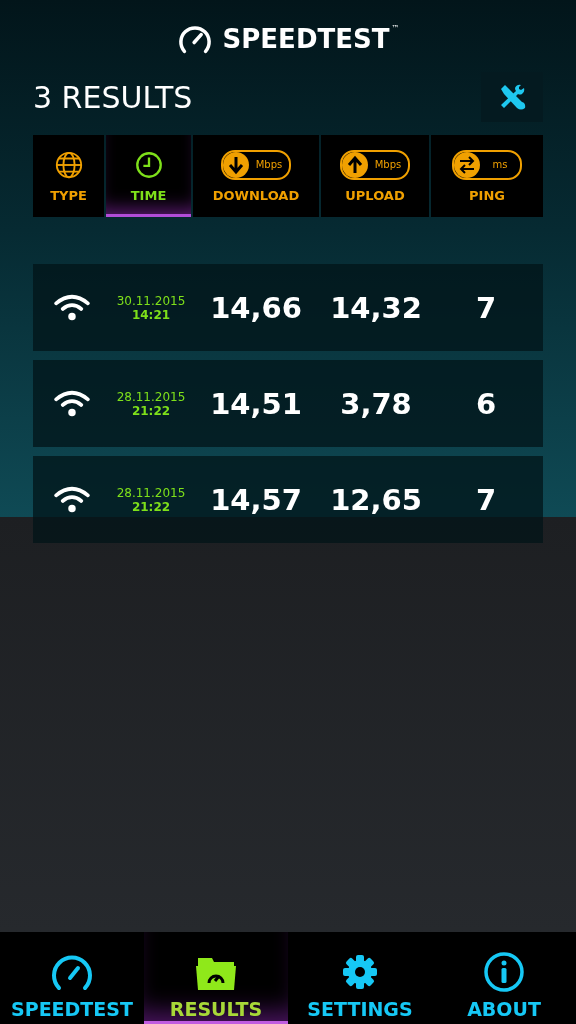 This screenshot has width=576, height=1024. I want to click on upload-value: 14,32, so click(376, 307).